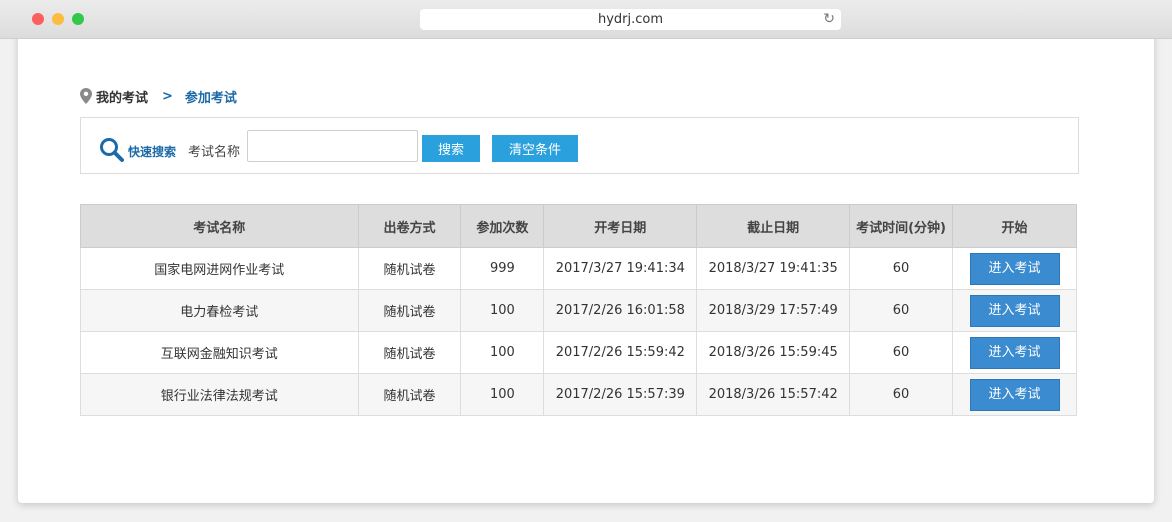 The width and height of the screenshot is (1172, 522). Describe the element at coordinates (332, 146) in the screenshot. I see `exam-name-input` at that location.